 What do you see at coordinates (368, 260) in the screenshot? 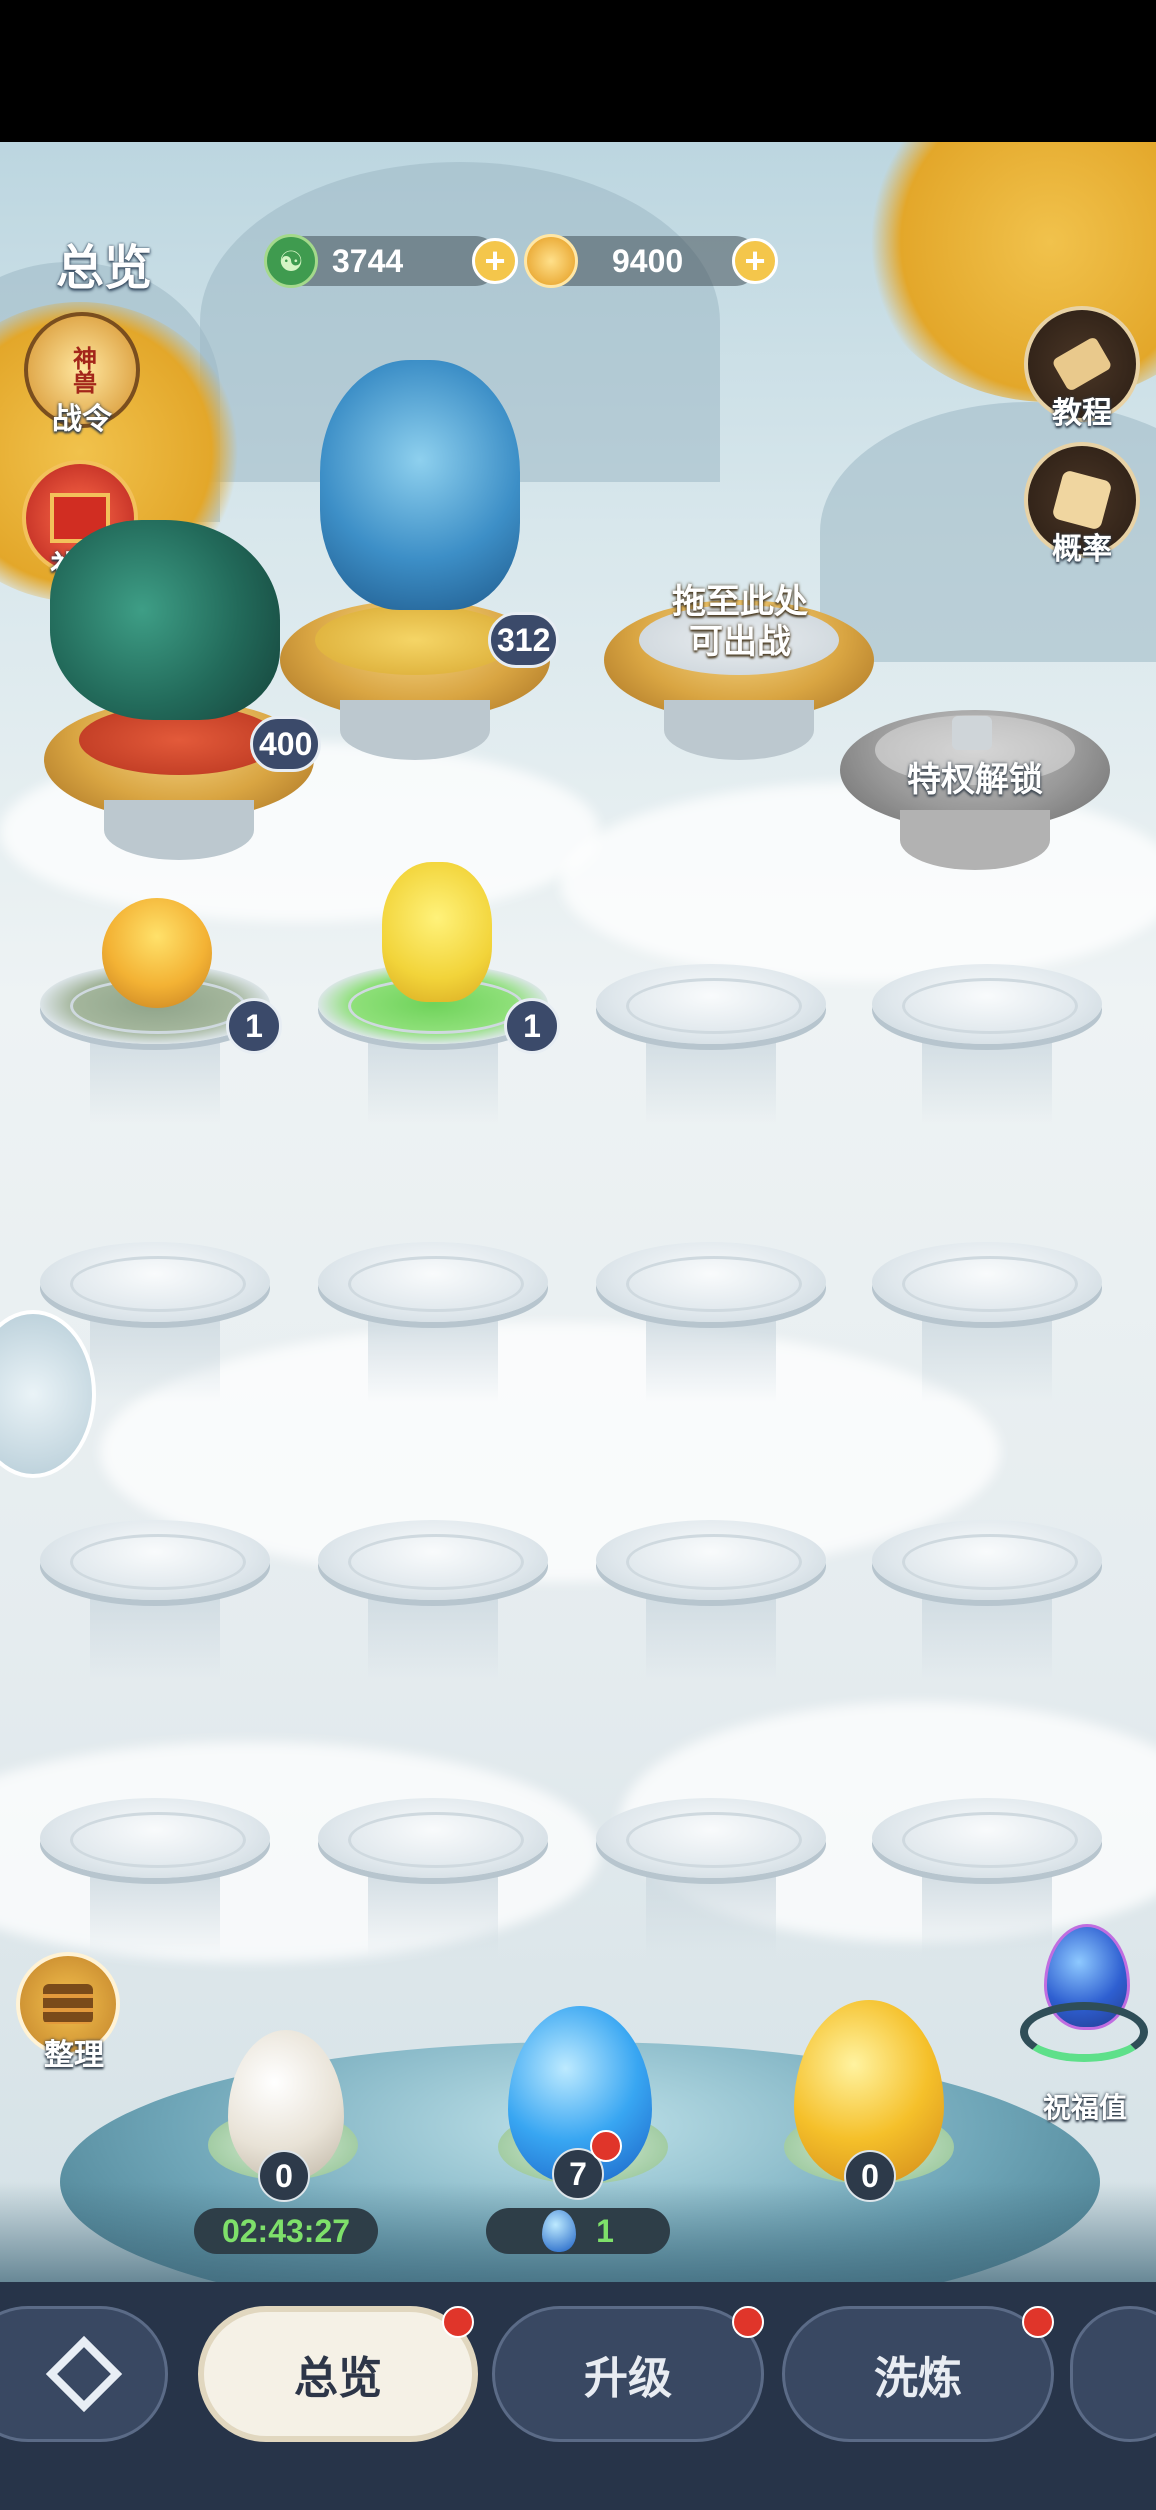
I see `jade-value: 3744` at bounding box center [368, 260].